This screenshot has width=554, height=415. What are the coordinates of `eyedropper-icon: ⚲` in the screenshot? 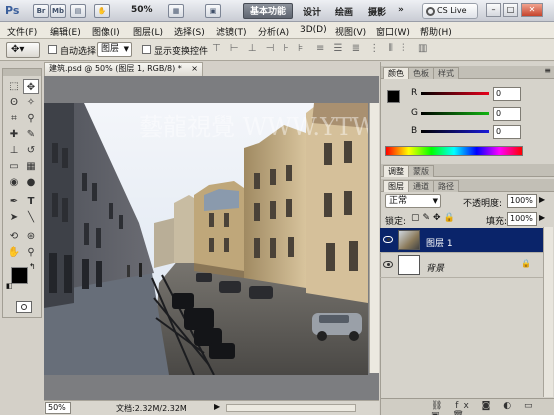 It's located at (31, 118).